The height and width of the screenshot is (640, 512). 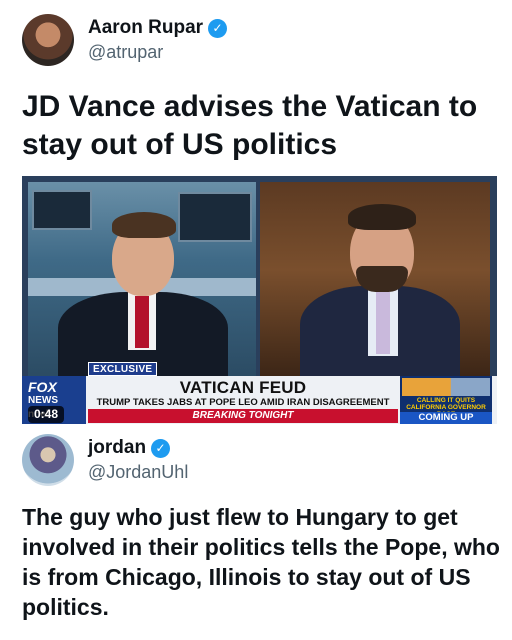 What do you see at coordinates (382, 279) in the screenshot?
I see `guest-beard` at bounding box center [382, 279].